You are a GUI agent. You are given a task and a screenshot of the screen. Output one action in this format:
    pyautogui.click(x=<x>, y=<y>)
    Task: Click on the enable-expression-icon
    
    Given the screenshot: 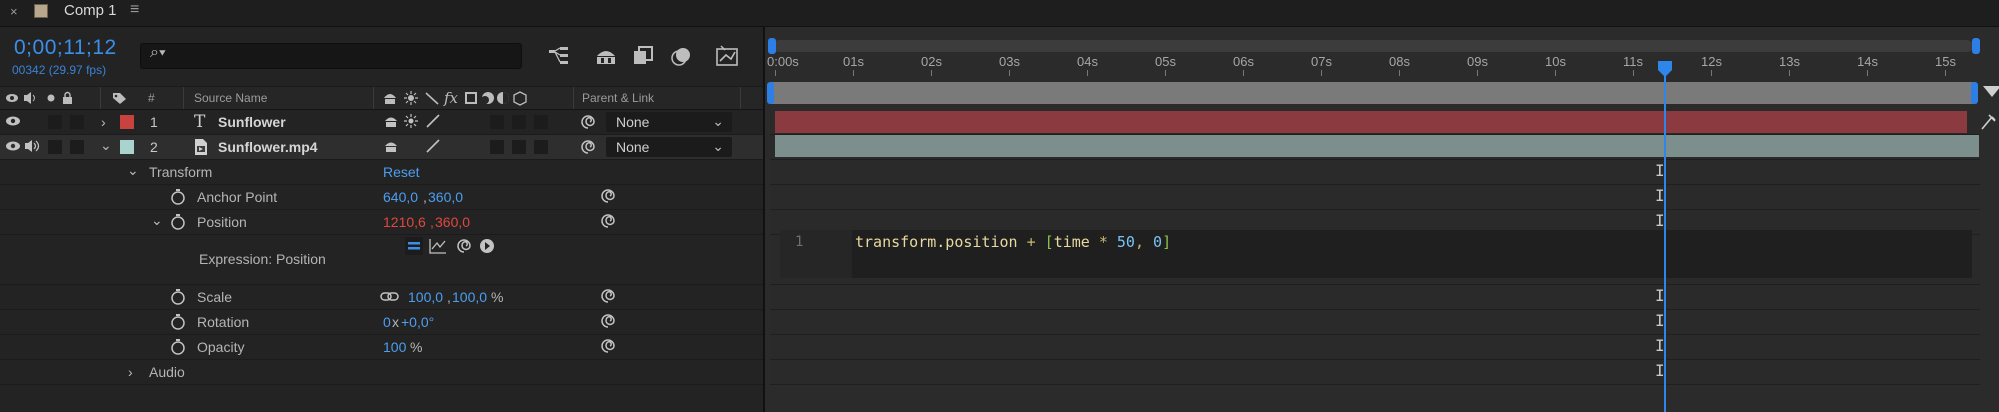 What is the action you would take?
    pyautogui.click(x=414, y=247)
    